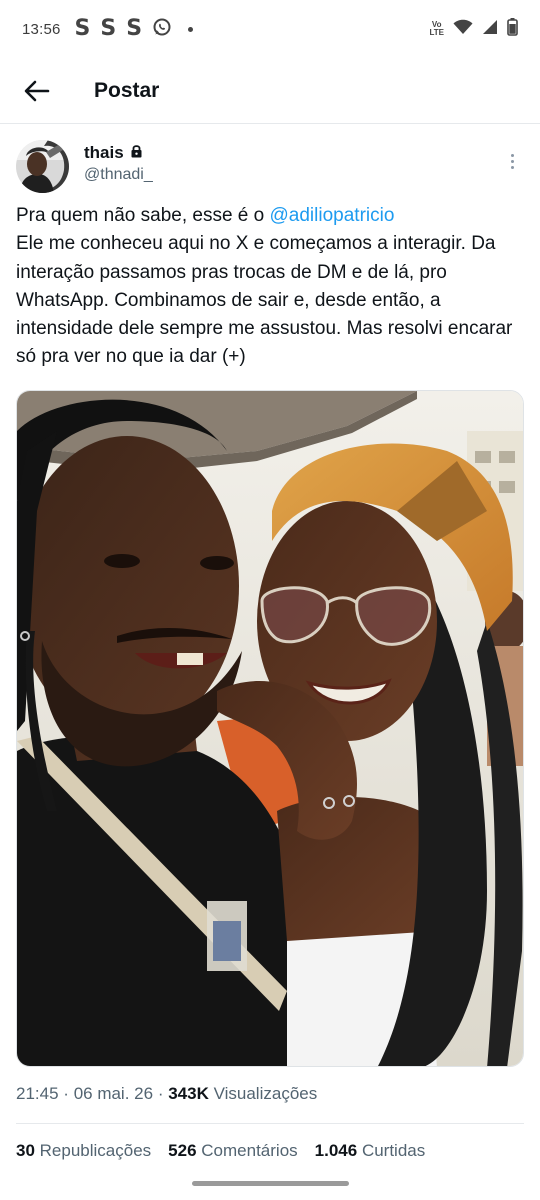  Describe the element at coordinates (104, 153) in the screenshot. I see `author-name: thais` at that location.